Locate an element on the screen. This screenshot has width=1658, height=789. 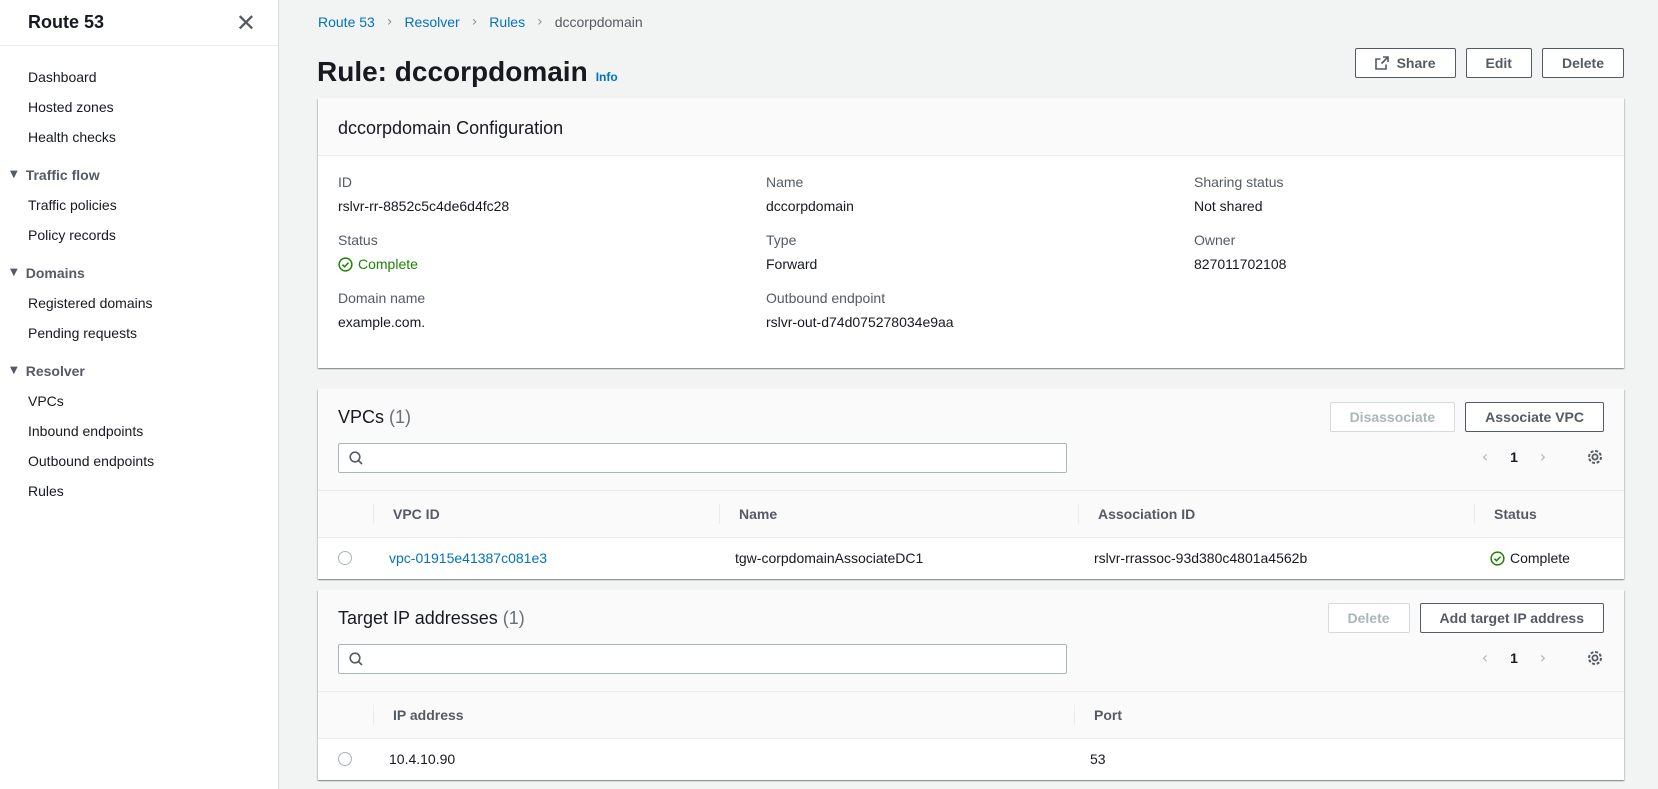
sidebar-item-vpcs: VPCs is located at coordinates (139, 401).